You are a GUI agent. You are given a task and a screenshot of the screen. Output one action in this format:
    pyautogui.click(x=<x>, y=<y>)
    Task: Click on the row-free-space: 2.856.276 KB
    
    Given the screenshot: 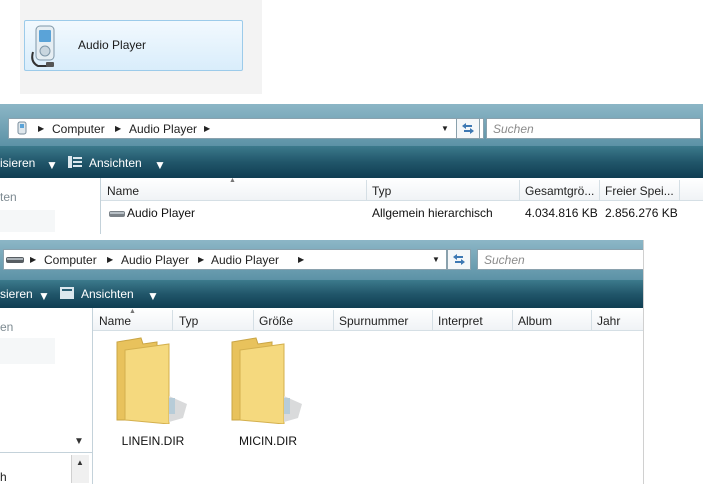 What is the action you would take?
    pyautogui.click(x=641, y=213)
    